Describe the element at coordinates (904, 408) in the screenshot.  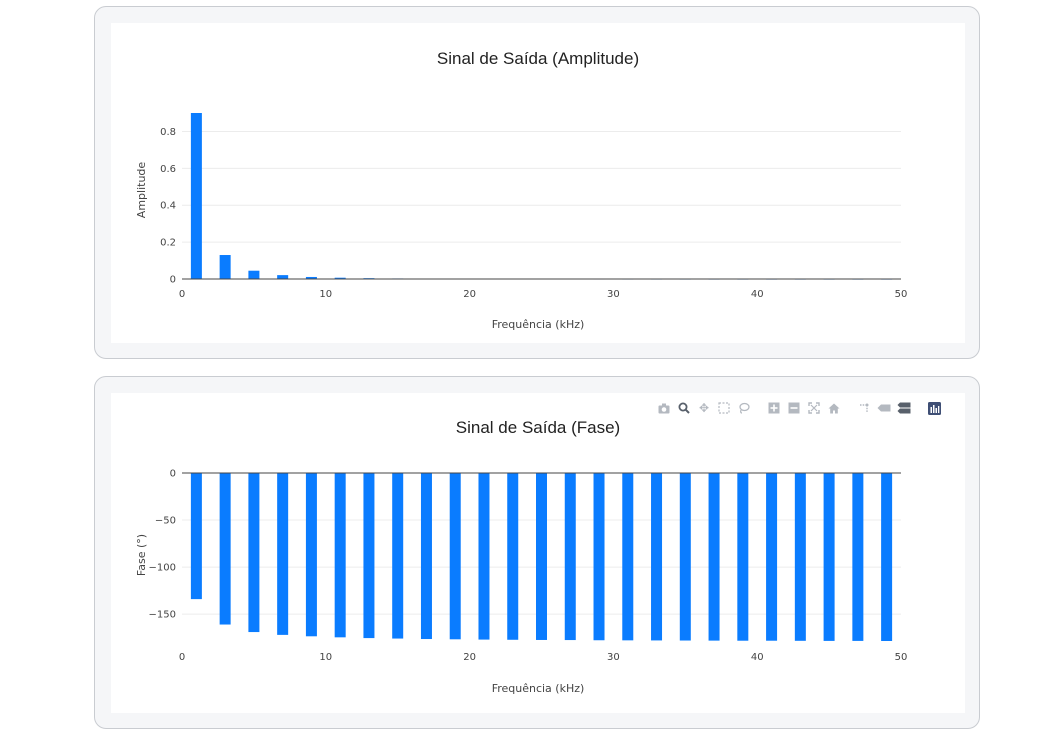
I see `hover-compare-icon` at that location.